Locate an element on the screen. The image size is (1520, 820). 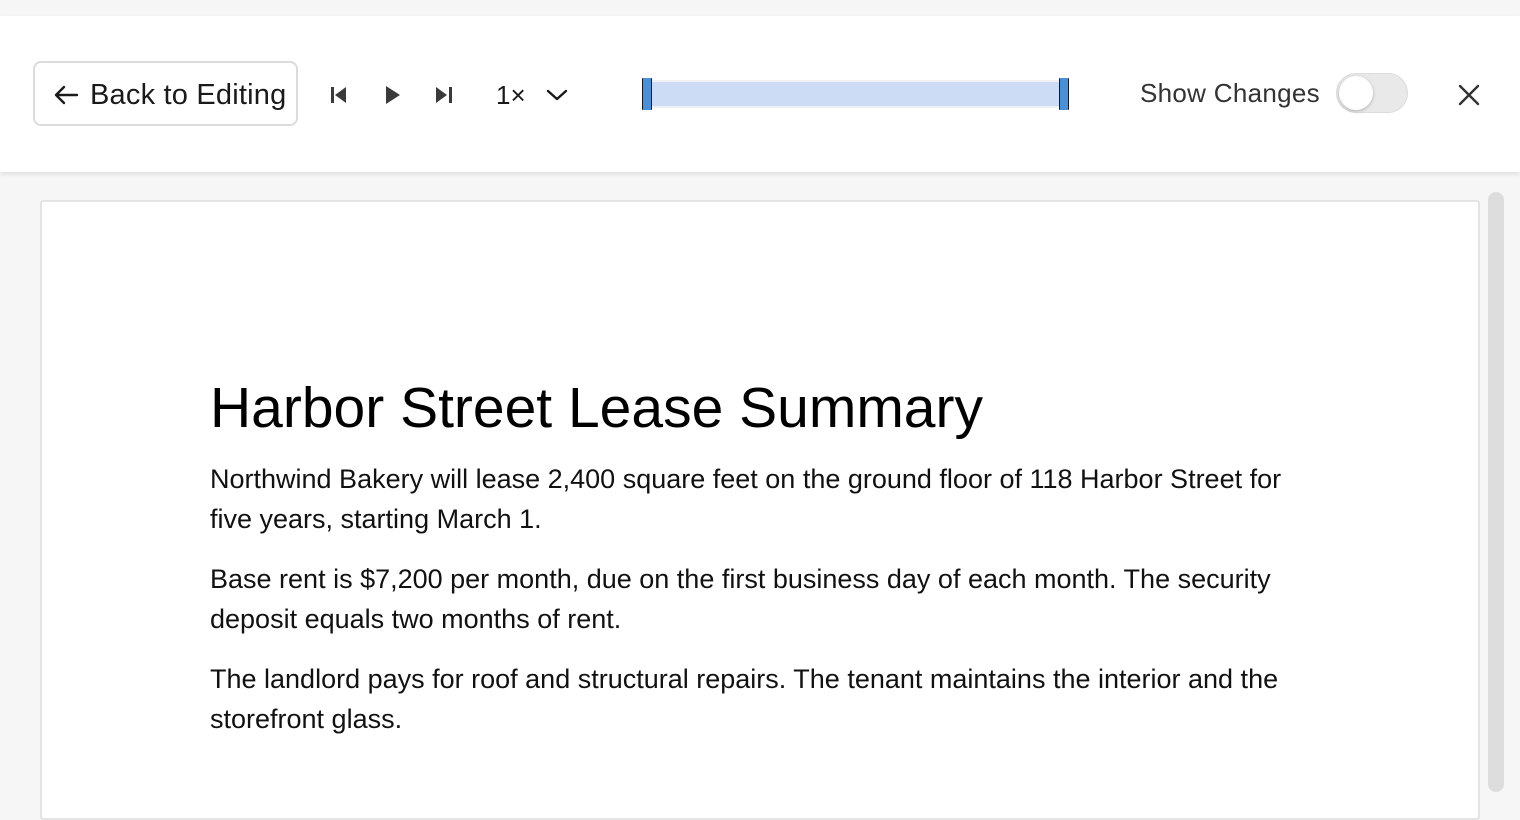
skip-to-start-icon is located at coordinates (339, 95).